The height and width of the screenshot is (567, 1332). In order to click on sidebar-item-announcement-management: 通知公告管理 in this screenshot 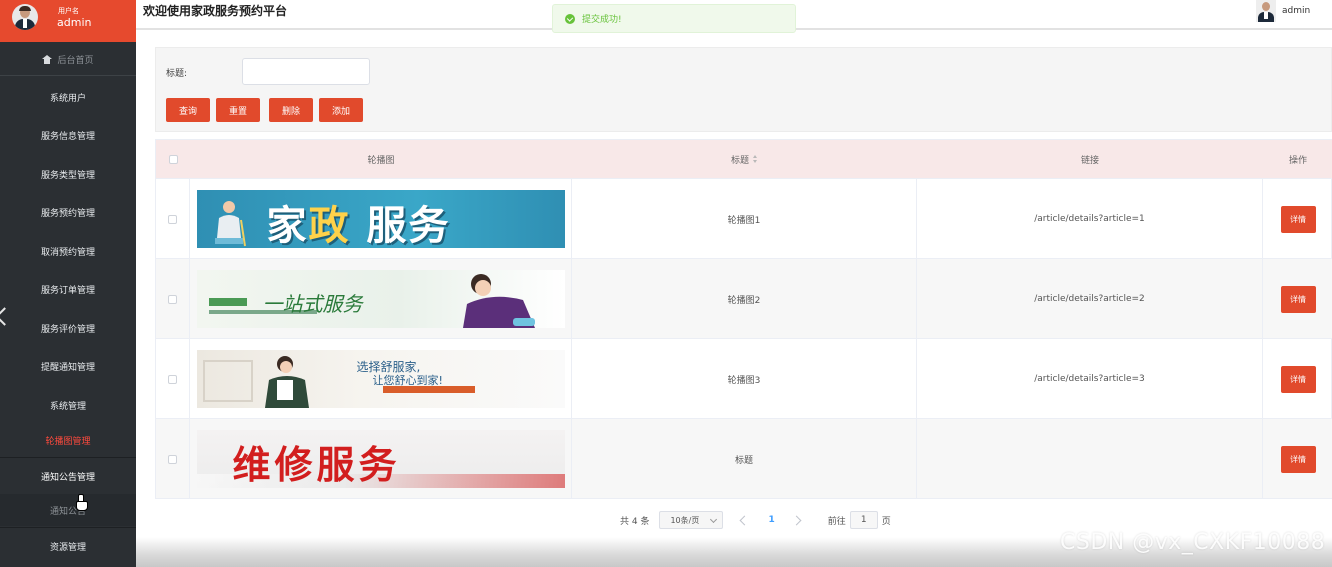, I will do `click(68, 475)`.